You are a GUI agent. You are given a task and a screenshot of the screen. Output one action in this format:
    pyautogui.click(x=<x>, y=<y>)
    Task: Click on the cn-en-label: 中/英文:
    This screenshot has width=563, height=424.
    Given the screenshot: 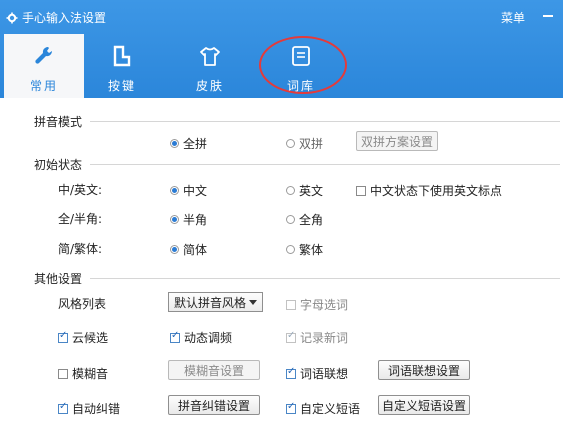 What is the action you would take?
    pyautogui.click(x=80, y=190)
    